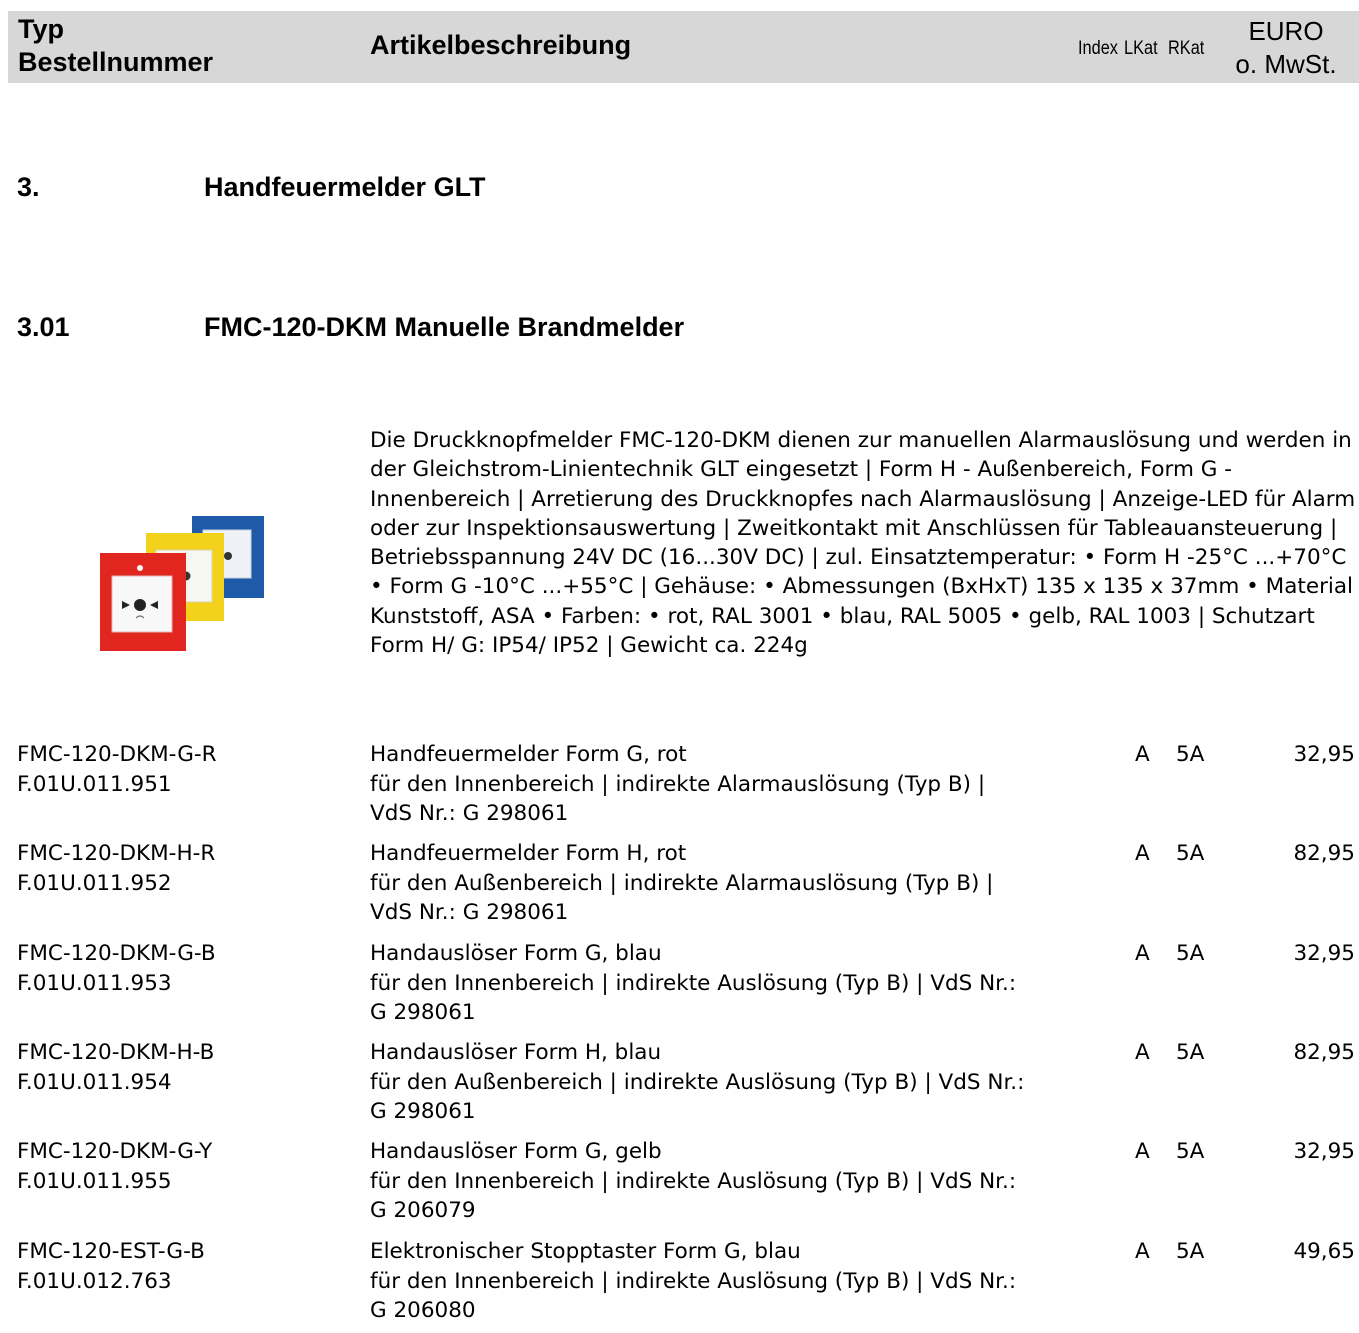  I want to click on product-bestellnummer: F.01U.011.953, so click(94, 983).